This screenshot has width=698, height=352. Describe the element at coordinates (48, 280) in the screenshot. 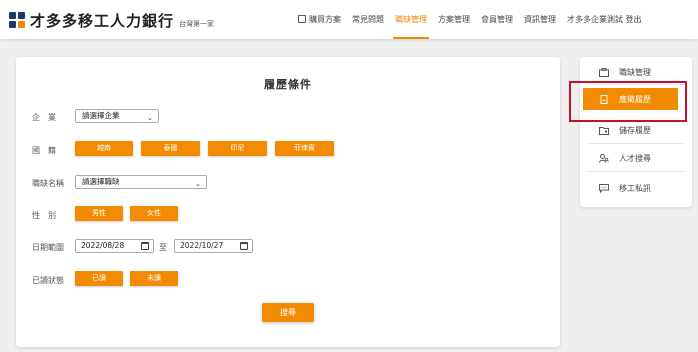

I see `read-status-label: 已讀狀態` at that location.